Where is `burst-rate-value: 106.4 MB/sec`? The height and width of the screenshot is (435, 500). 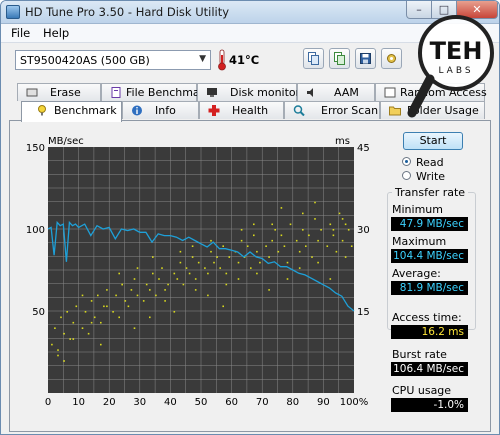
burst-rate-value: 106.4 MB/sec is located at coordinates (429, 369).